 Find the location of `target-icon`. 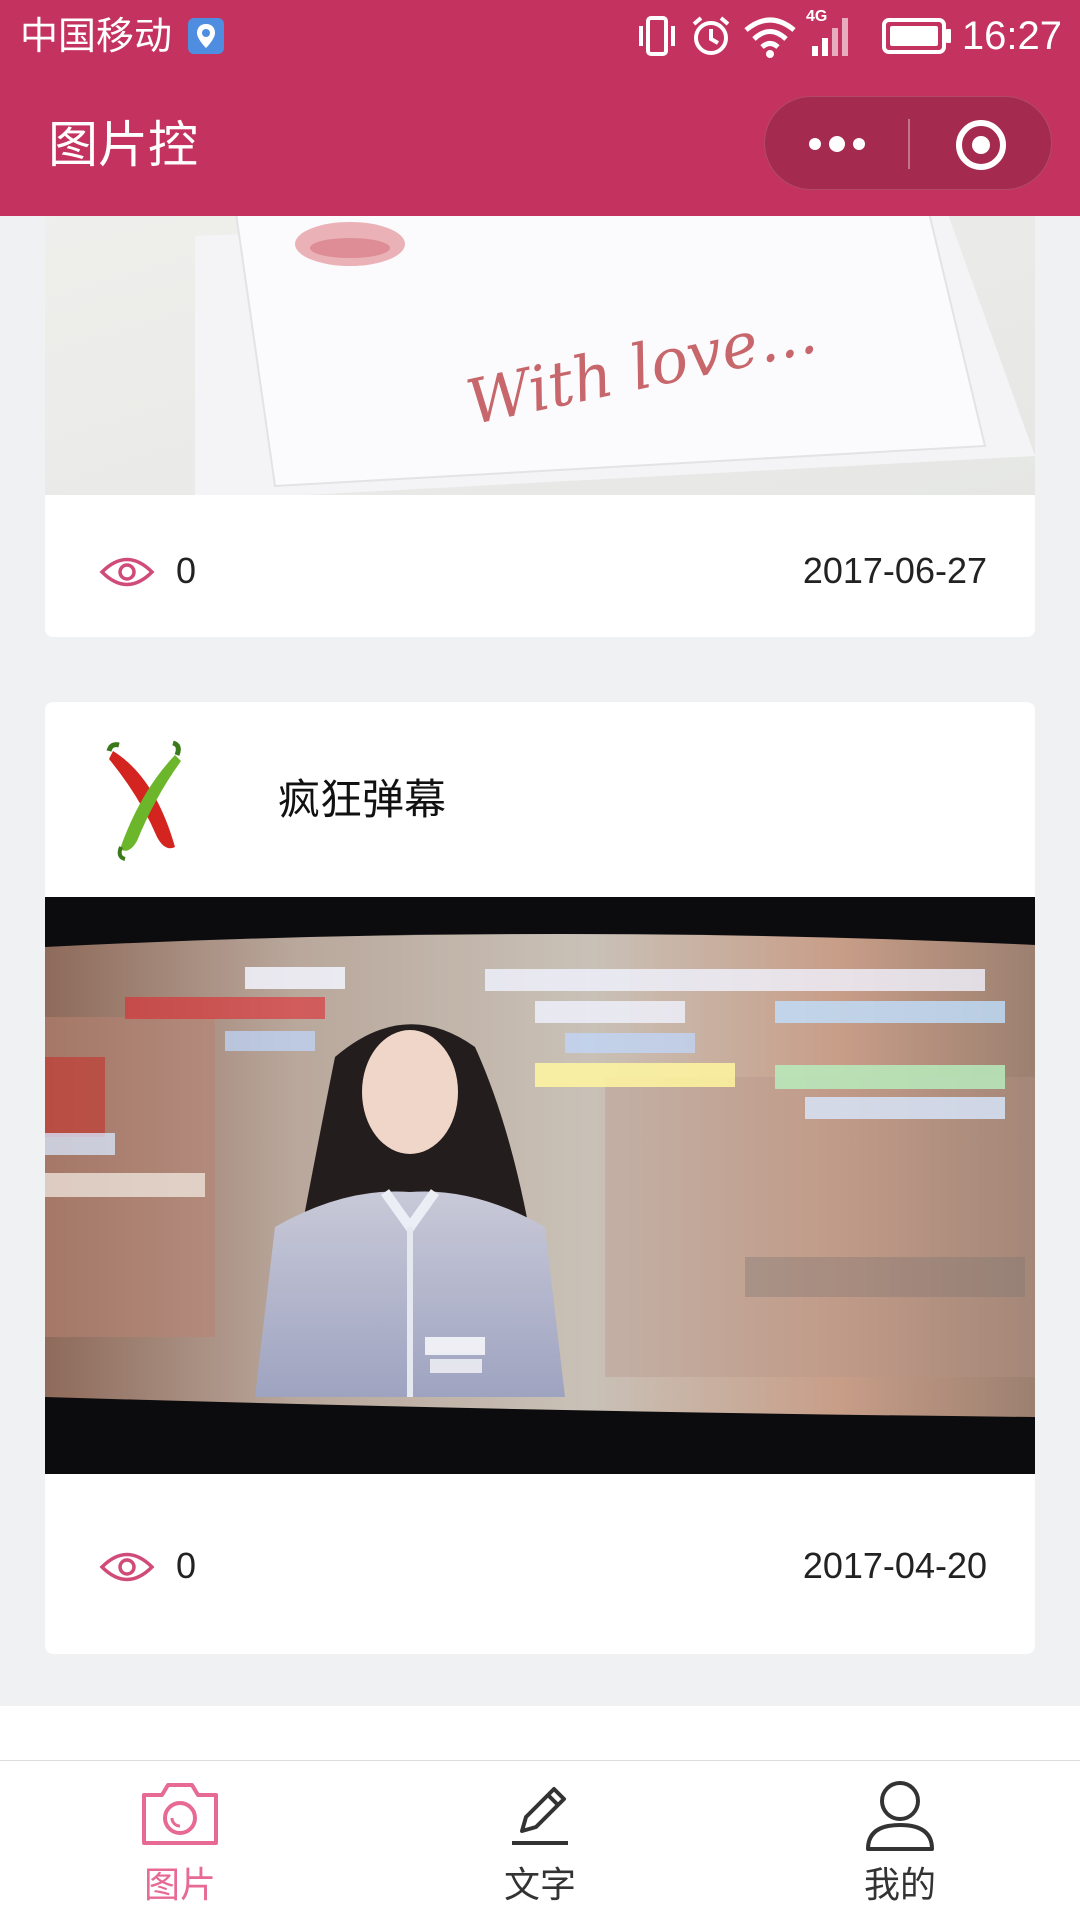

target-icon is located at coordinates (981, 145).